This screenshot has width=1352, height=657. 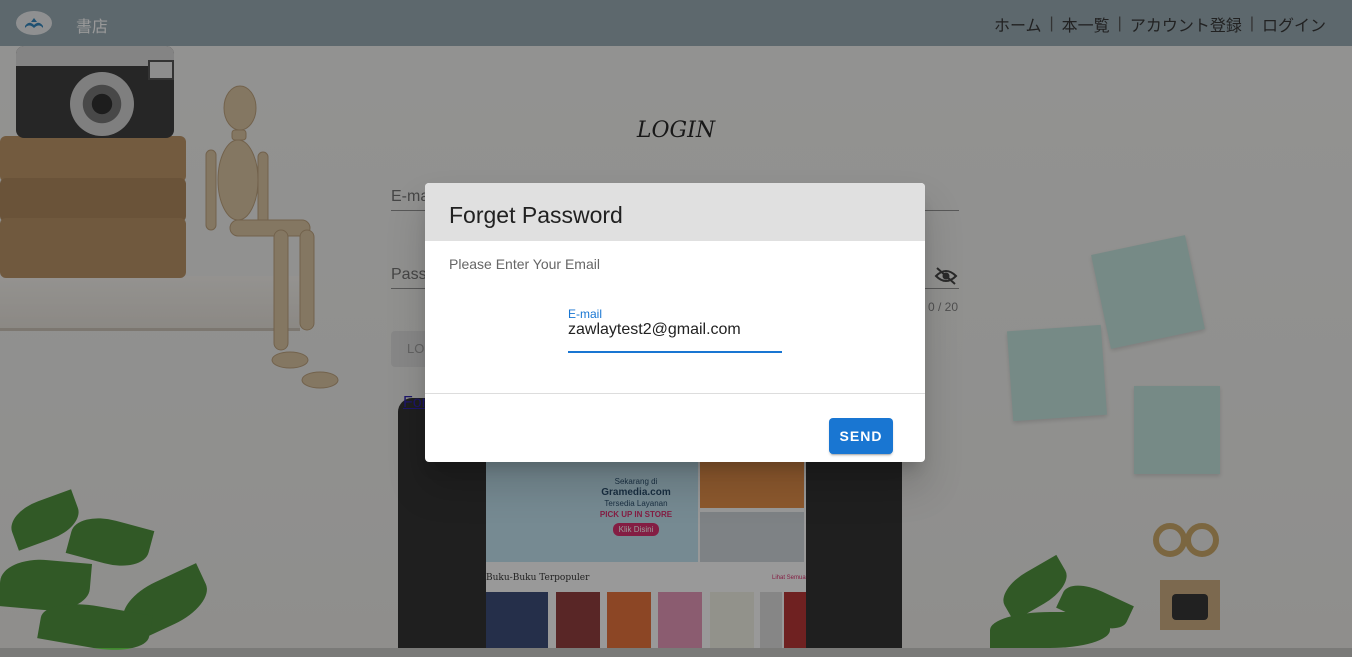 I want to click on dialog-email-input, so click(x=675, y=330).